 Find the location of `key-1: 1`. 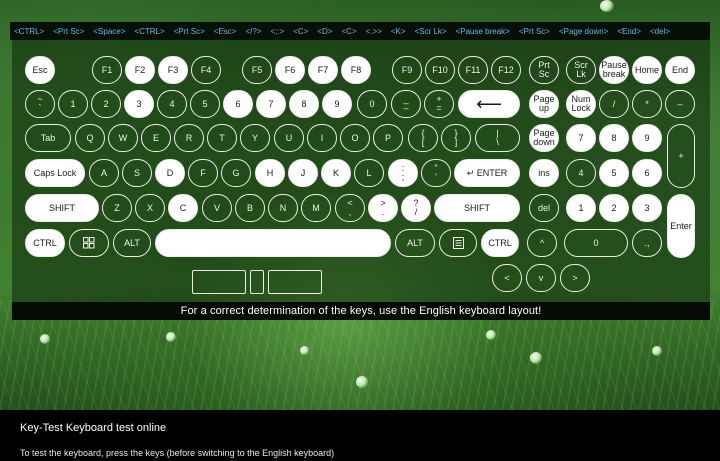

key-1: 1 is located at coordinates (73, 104).